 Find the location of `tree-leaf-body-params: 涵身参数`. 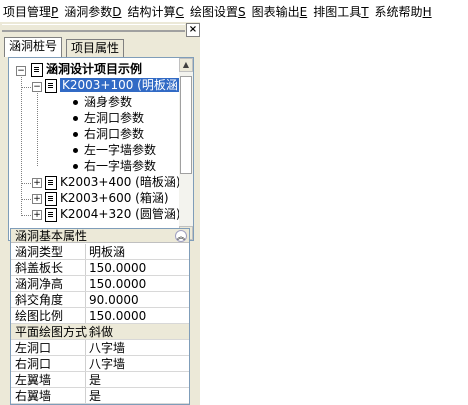

tree-leaf-body-params: 涵身参数 is located at coordinates (102, 102).